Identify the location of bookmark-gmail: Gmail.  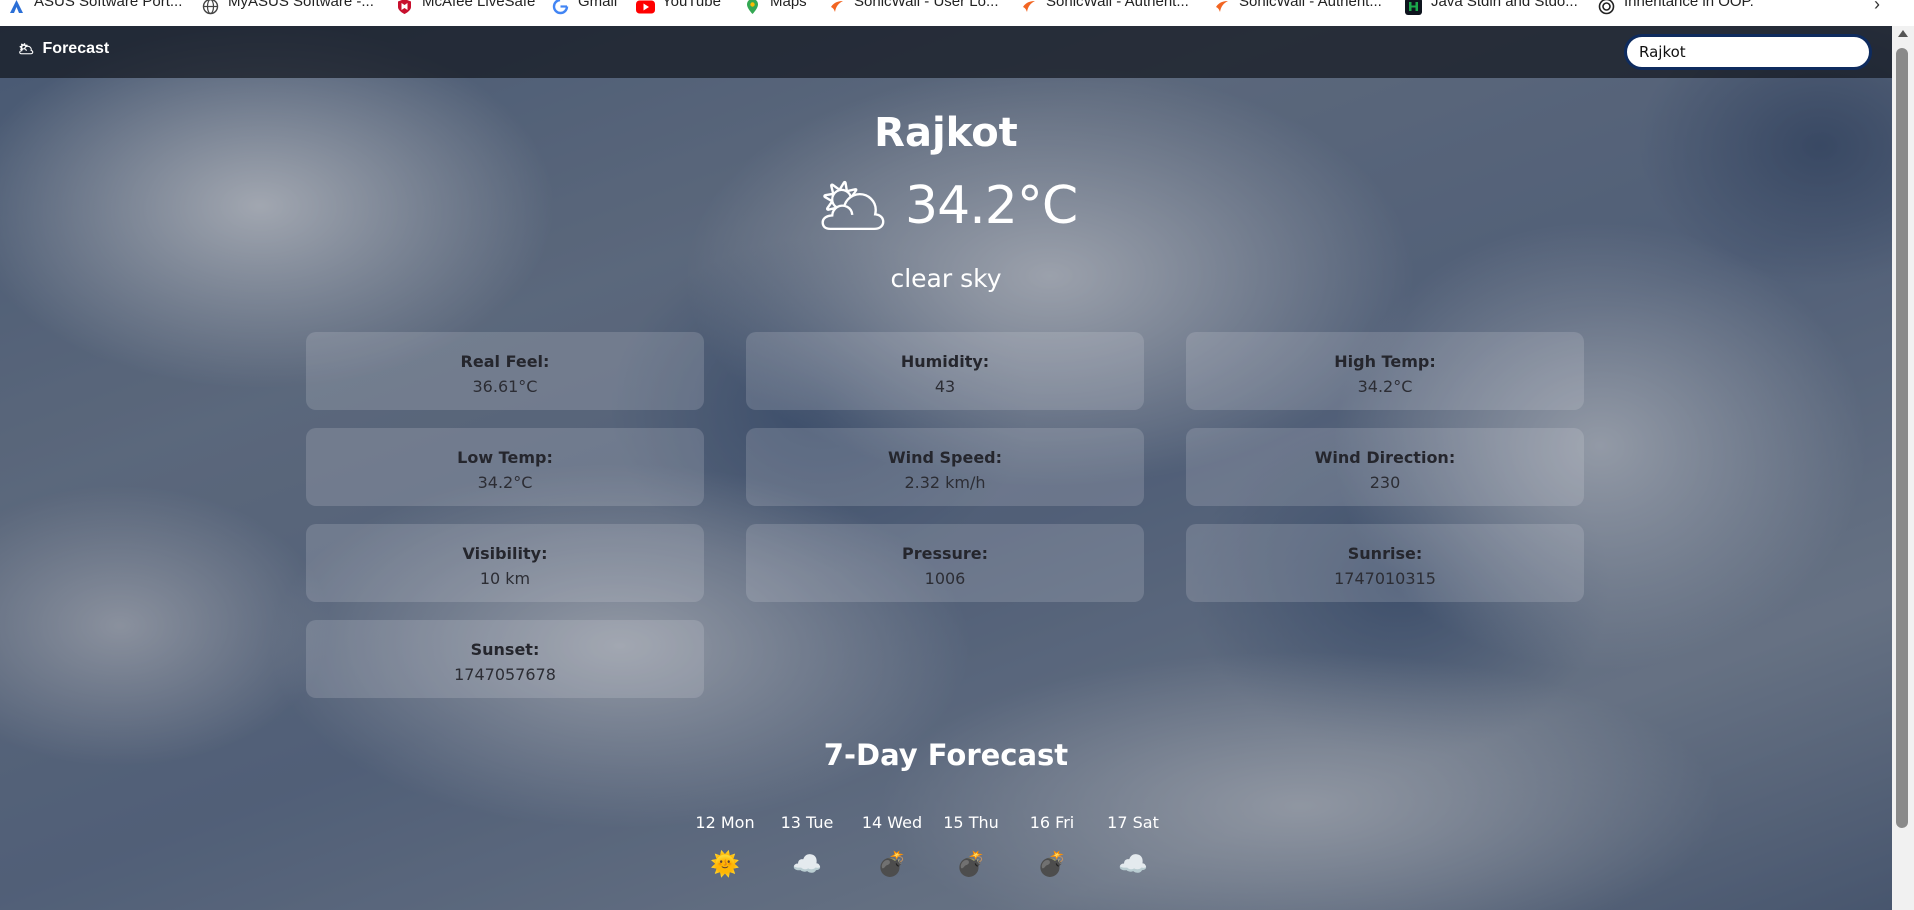
(584, 7).